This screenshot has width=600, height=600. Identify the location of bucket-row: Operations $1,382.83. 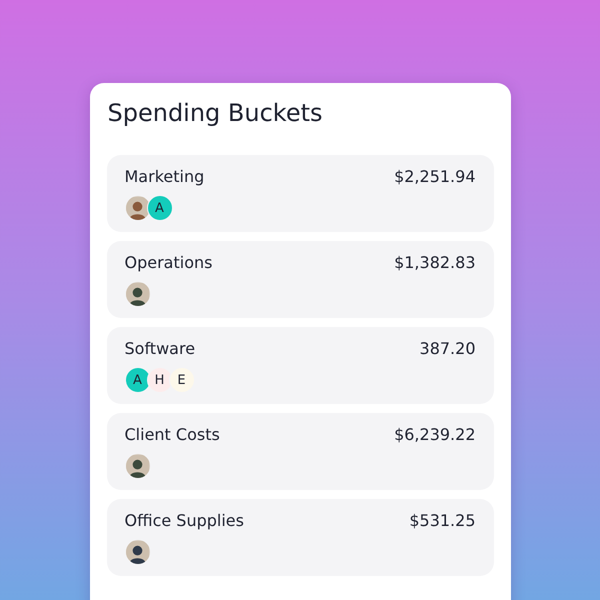
(300, 279).